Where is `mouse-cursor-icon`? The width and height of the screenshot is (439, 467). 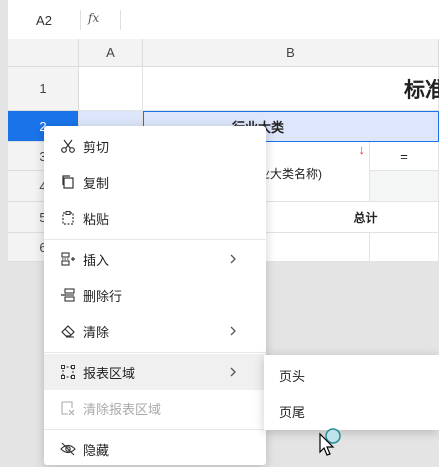
mouse-cursor-icon is located at coordinates (330, 442).